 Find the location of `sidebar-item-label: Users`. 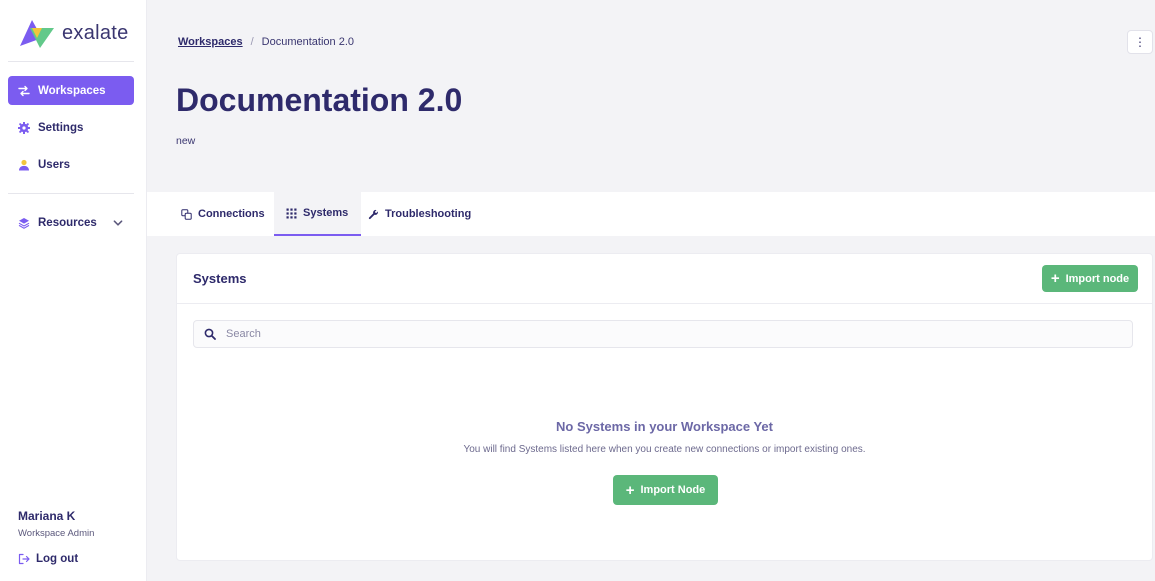

sidebar-item-label: Users is located at coordinates (54, 164).